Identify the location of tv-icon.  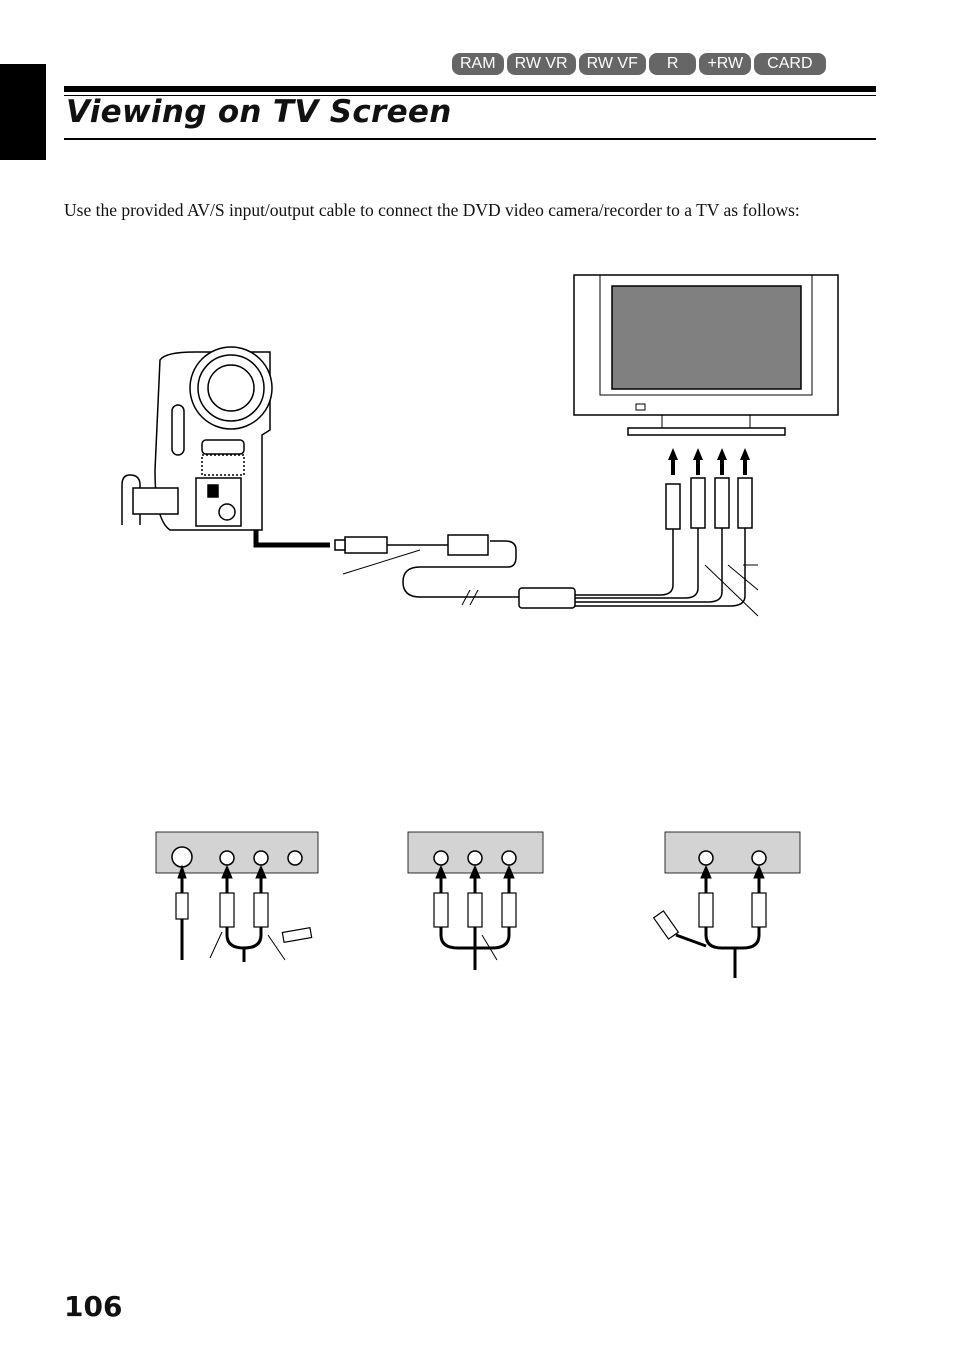
(706, 355).